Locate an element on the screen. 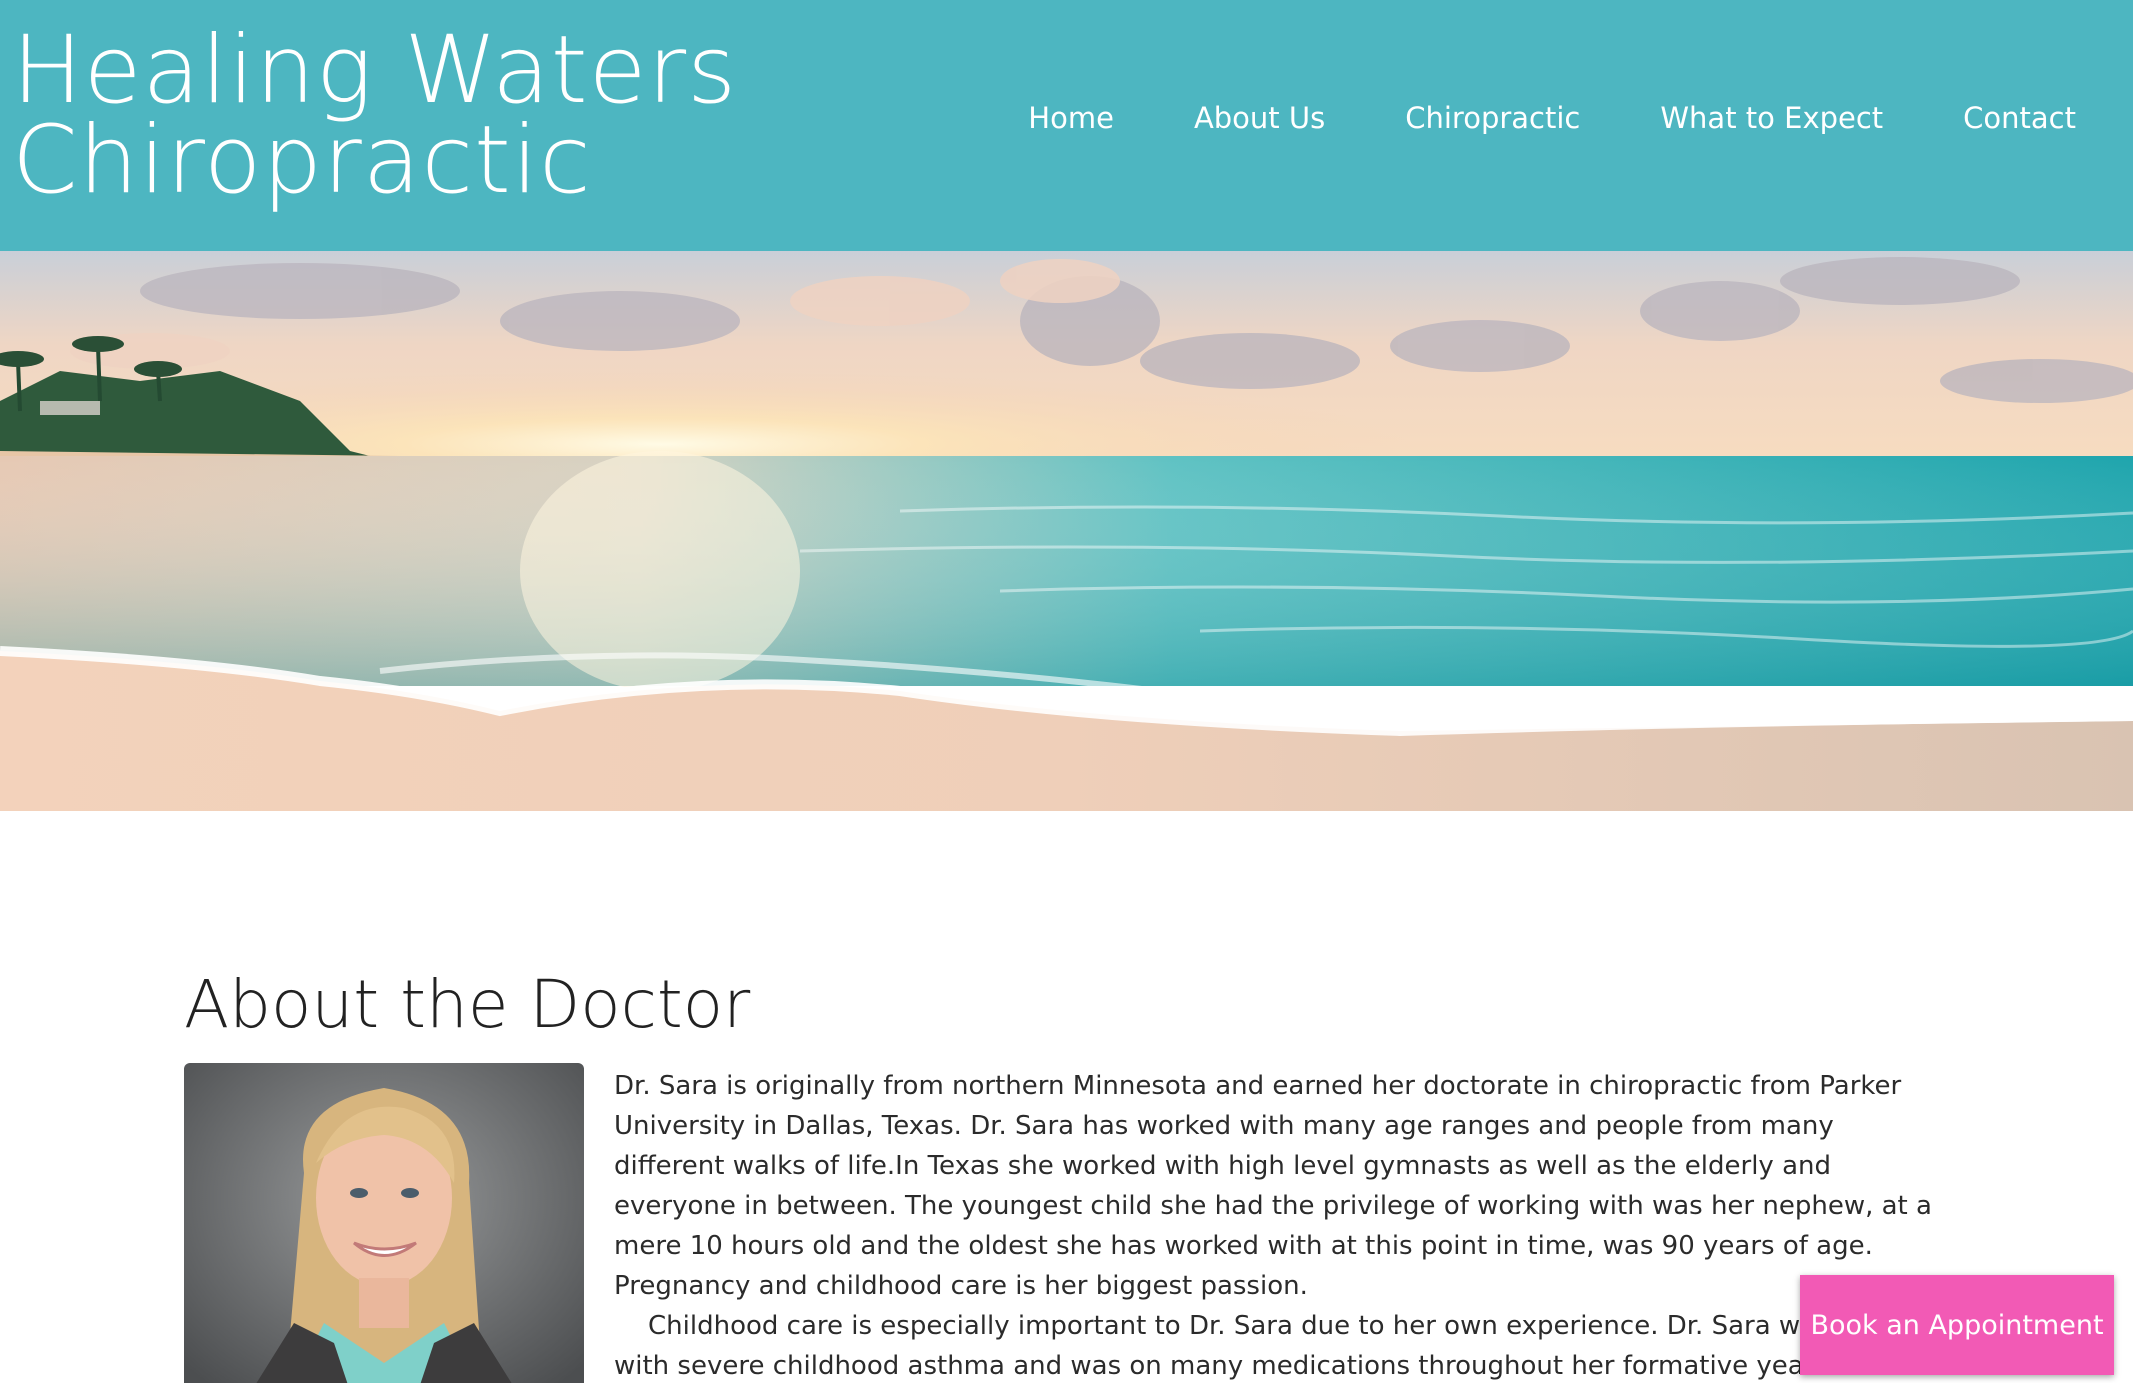 This screenshot has width=2133, height=1383. about-title: About the Doctor is located at coordinates (467, 1004).